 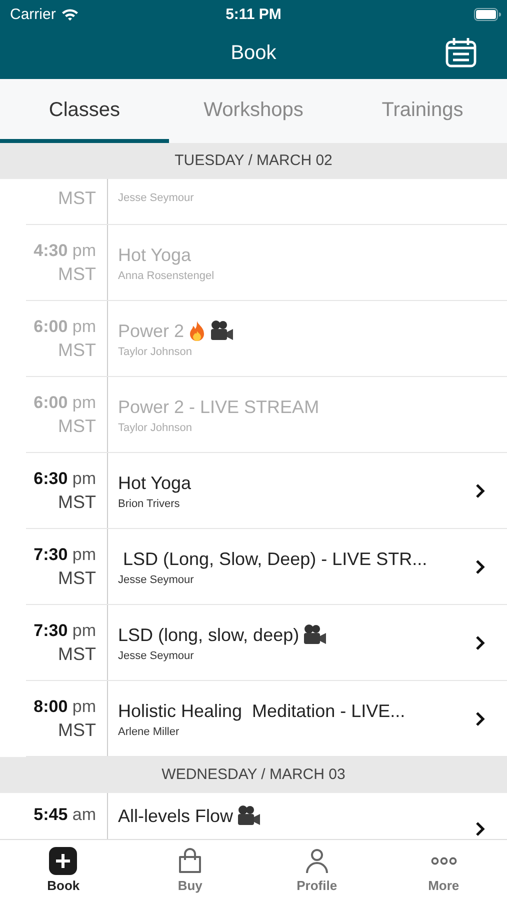 What do you see at coordinates (443, 861) in the screenshot?
I see `more-icon` at bounding box center [443, 861].